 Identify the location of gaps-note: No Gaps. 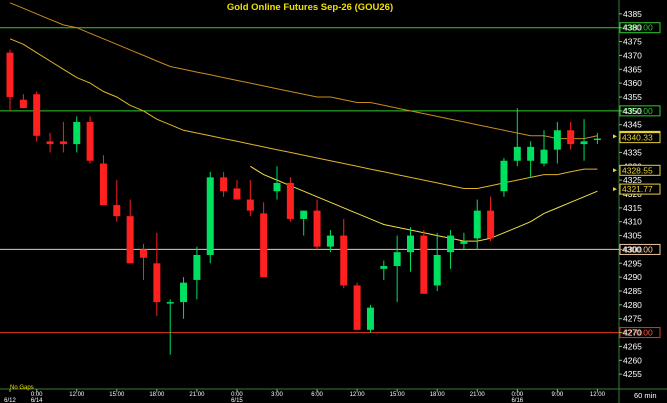
(22, 388).